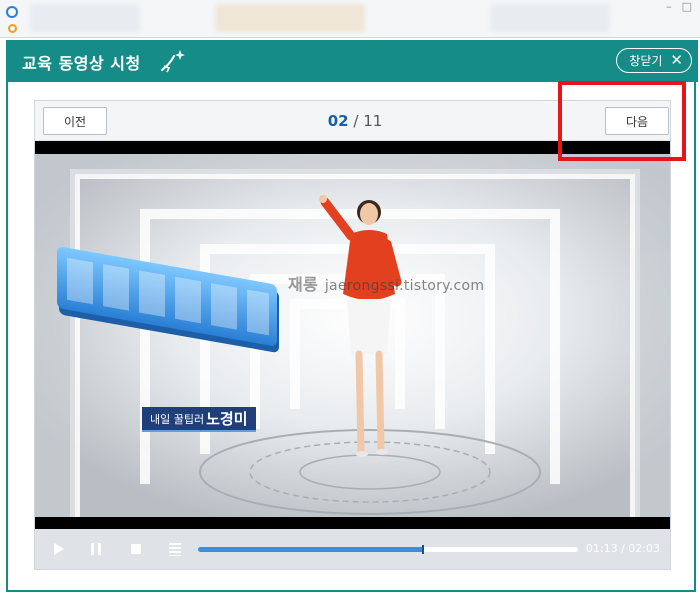 The image size is (700, 596). I want to click on close-label: 창닫기, so click(646, 61).